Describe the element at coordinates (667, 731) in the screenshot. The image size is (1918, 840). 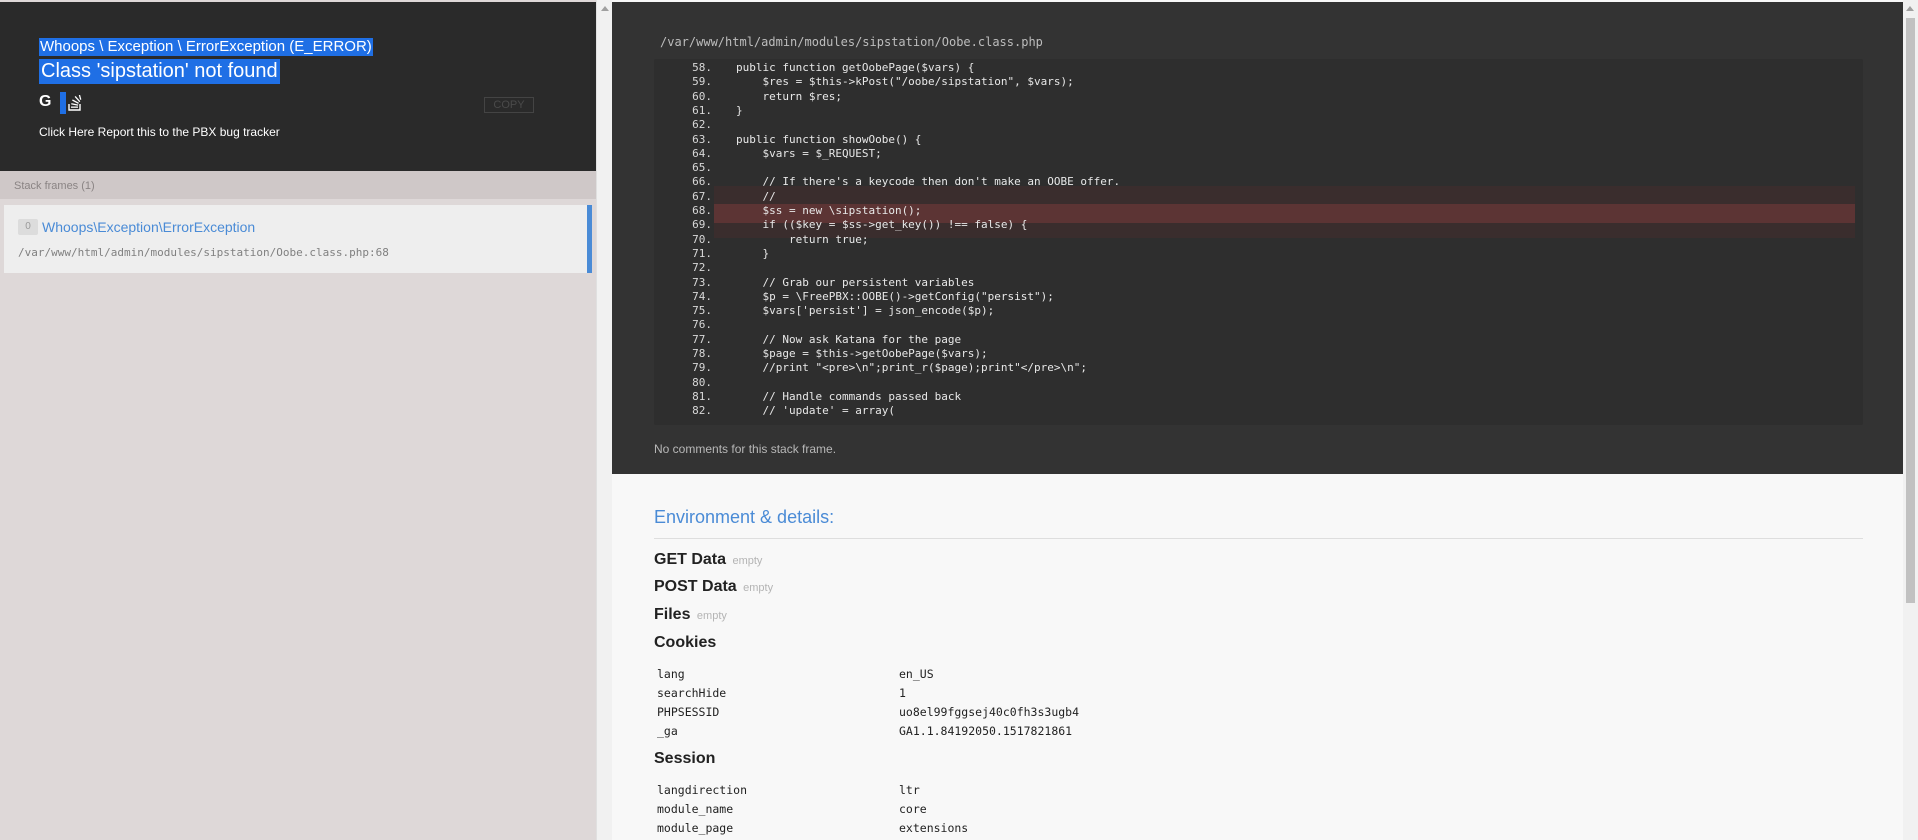
I see `cookie-key: _ga` at that location.